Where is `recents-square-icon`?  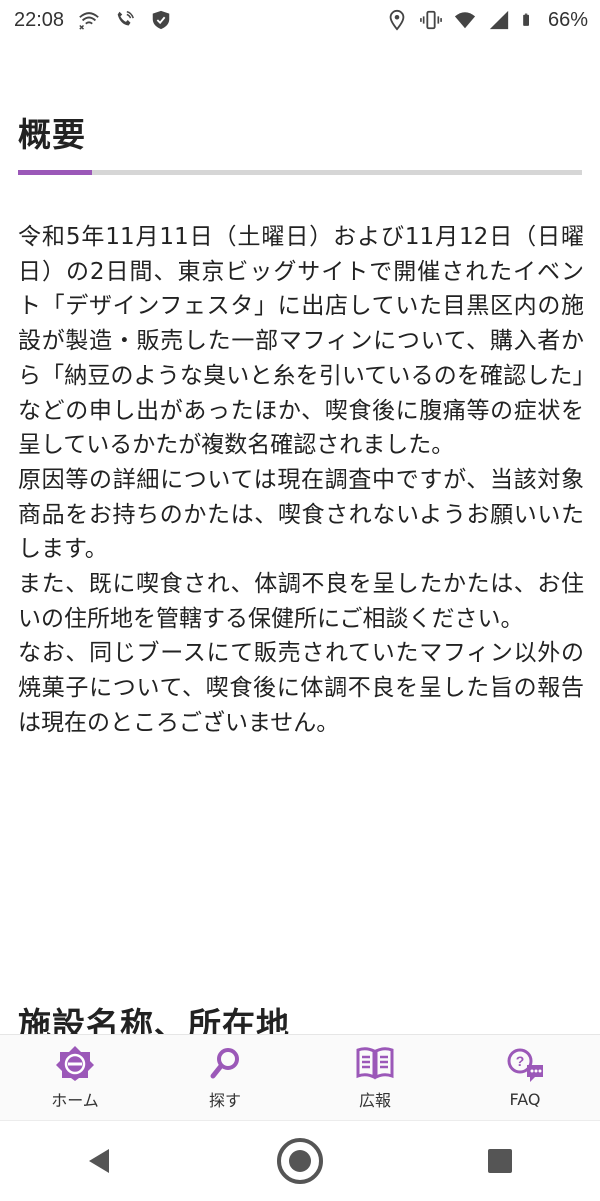
recents-square-icon is located at coordinates (500, 1161).